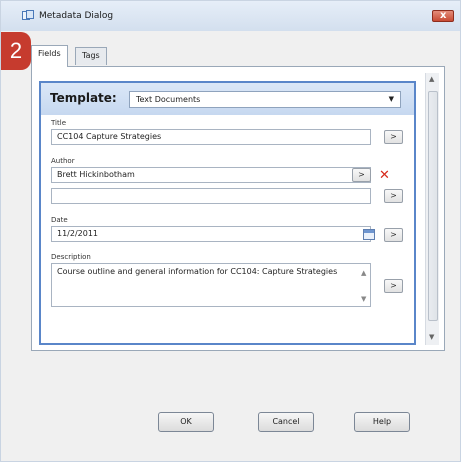 Image resolution: width=461 pixels, height=462 pixels. I want to click on description-scroll-up-icon: ▲, so click(363, 273).